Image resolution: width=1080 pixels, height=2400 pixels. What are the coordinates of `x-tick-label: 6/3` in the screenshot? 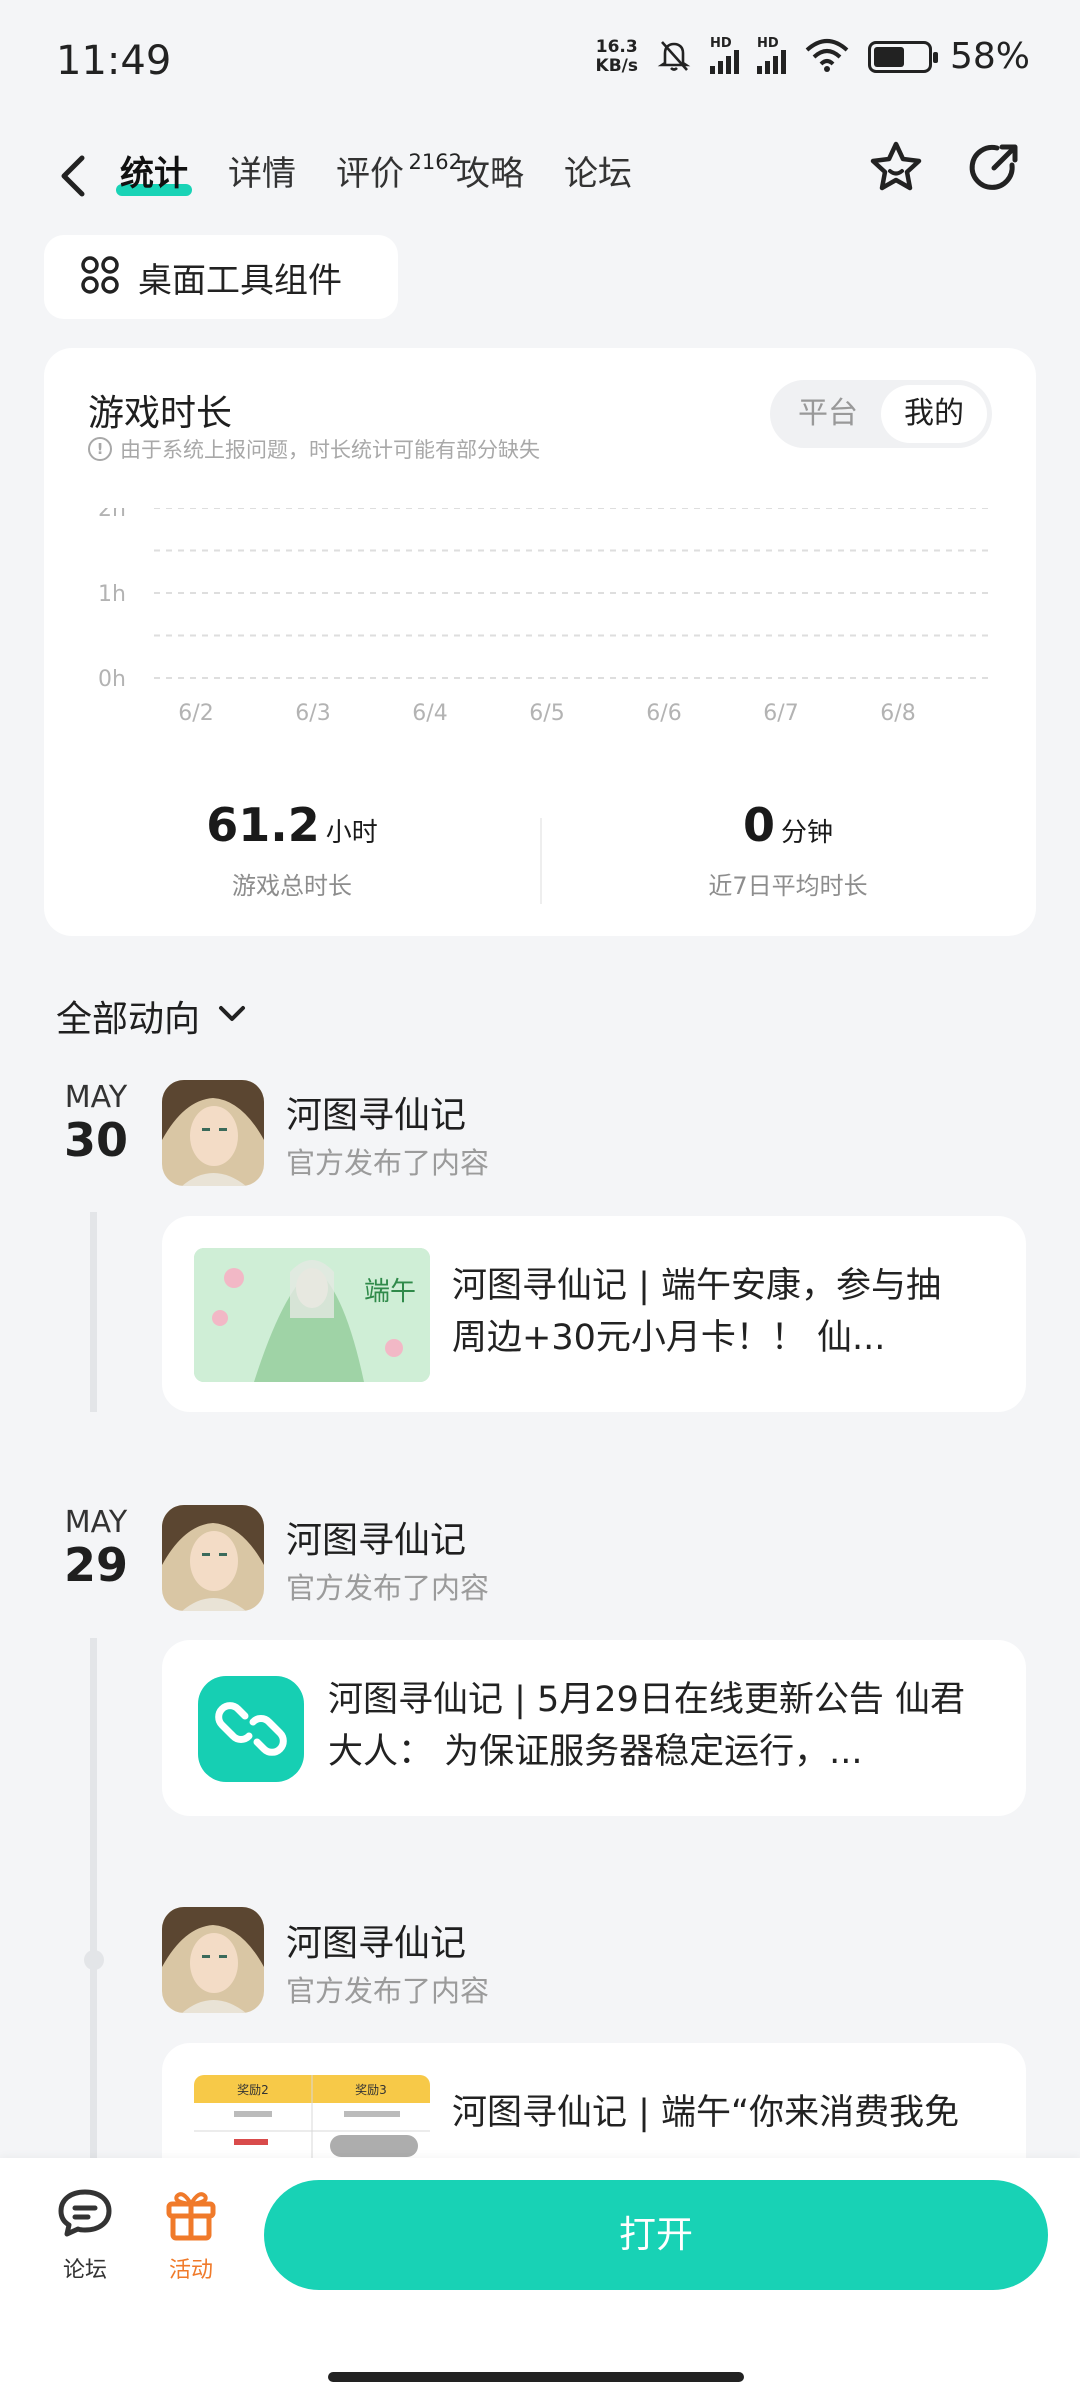 It's located at (312, 713).